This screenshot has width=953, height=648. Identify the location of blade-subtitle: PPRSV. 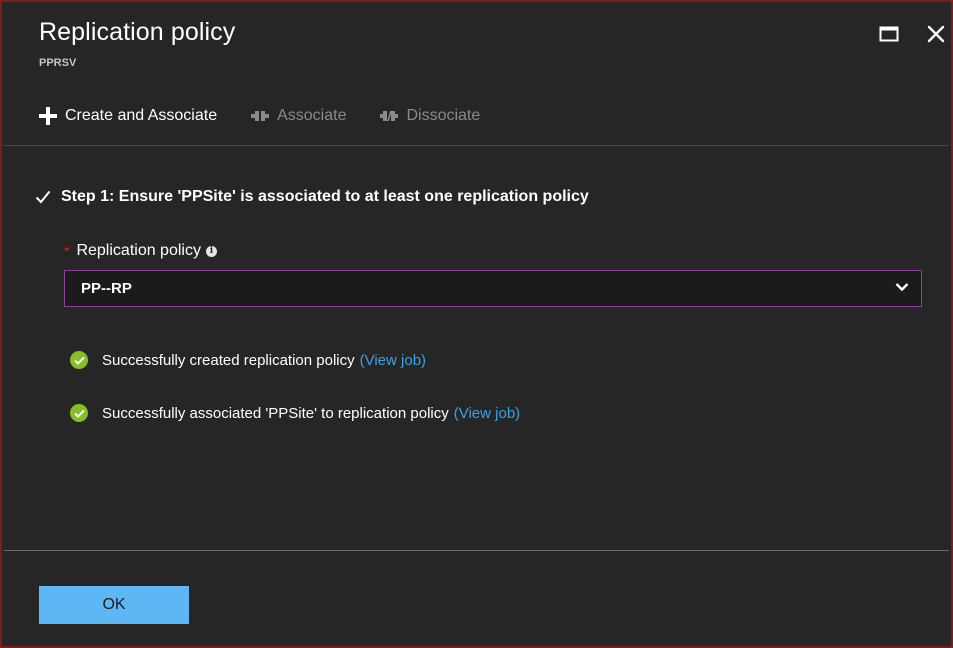
(58, 63).